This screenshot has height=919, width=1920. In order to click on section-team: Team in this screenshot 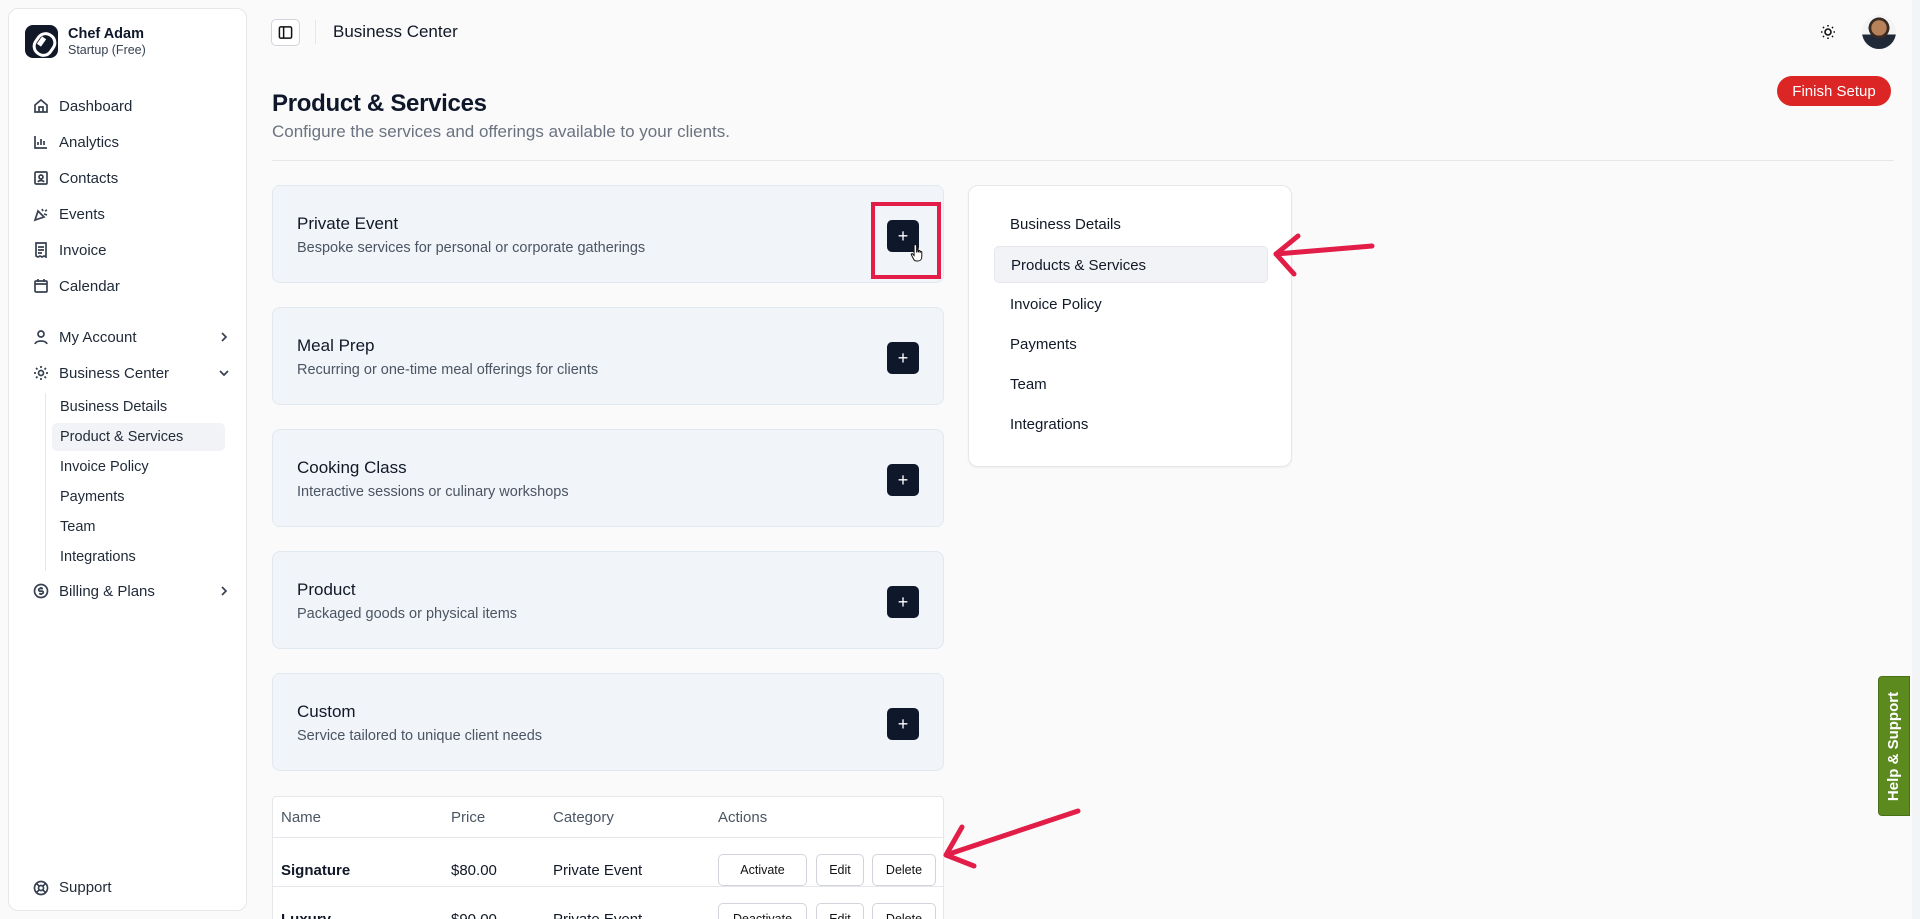, I will do `click(1131, 384)`.